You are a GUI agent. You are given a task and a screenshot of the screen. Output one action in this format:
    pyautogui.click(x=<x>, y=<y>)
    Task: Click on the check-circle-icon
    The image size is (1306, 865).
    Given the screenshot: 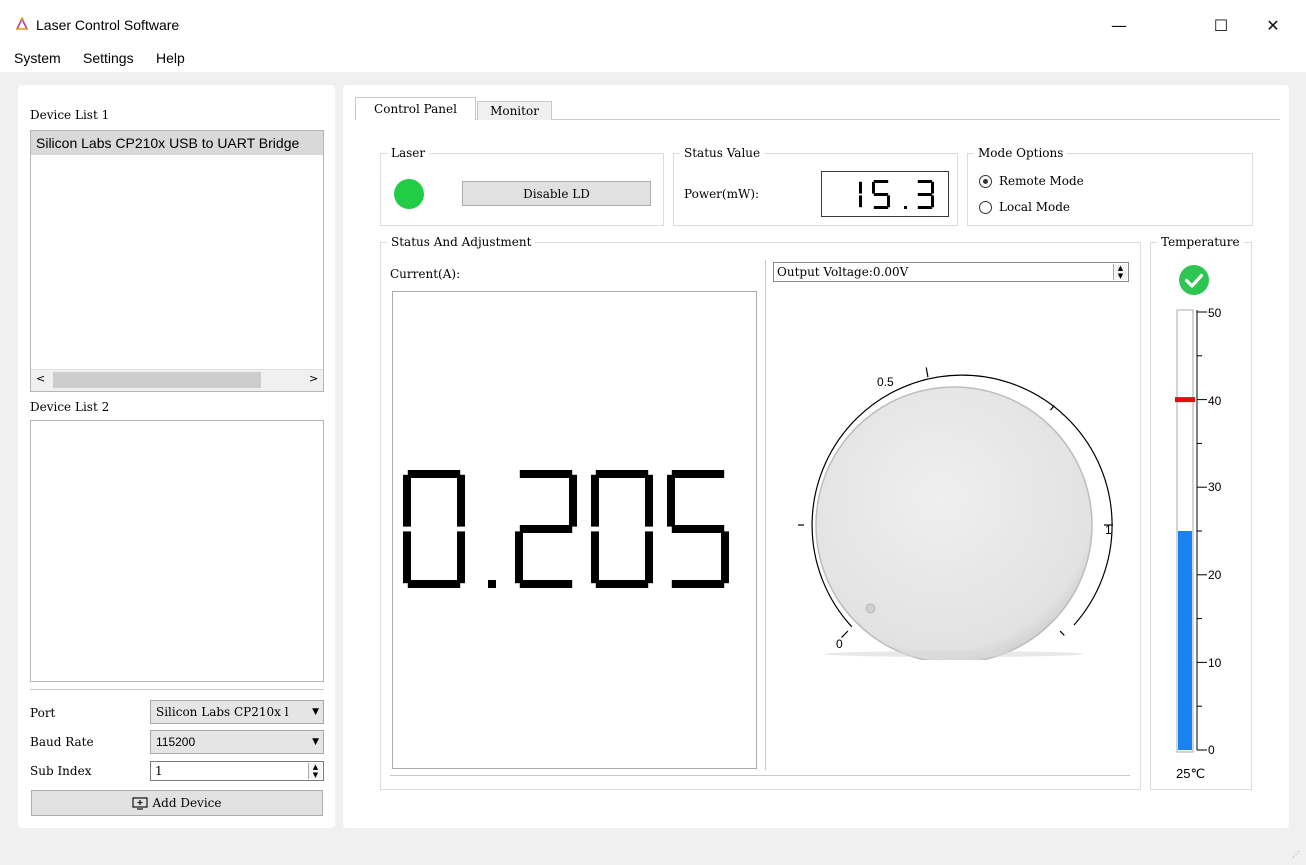 What is the action you would take?
    pyautogui.click(x=1194, y=280)
    